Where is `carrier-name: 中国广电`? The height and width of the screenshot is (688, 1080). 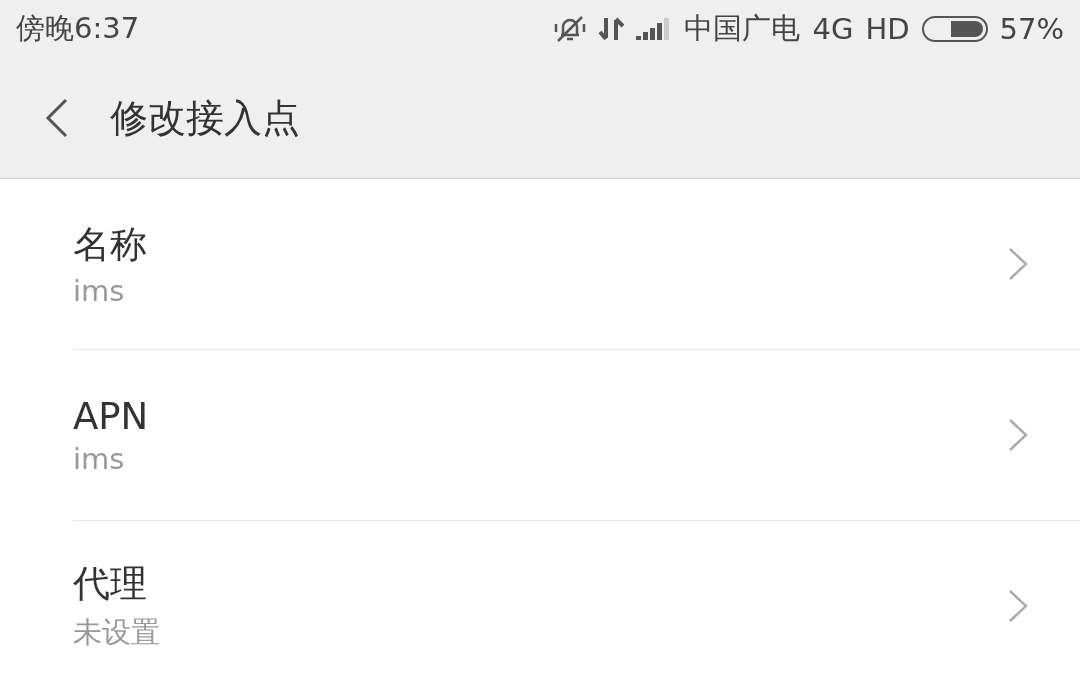 carrier-name: 中国广电 is located at coordinates (742, 28).